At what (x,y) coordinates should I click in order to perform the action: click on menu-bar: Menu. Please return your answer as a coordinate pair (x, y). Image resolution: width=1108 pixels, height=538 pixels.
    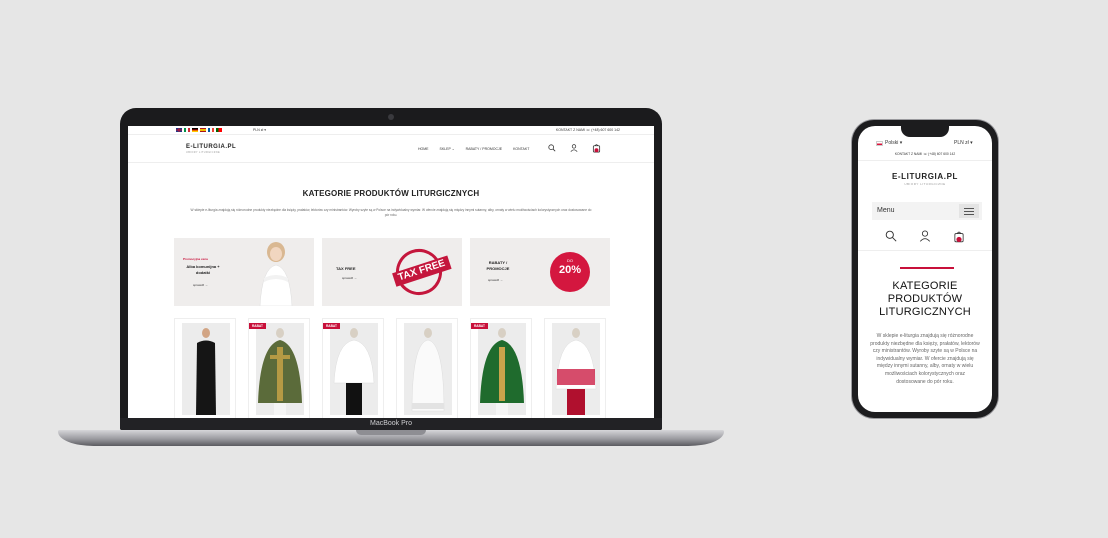
    Looking at the image, I should click on (927, 211).